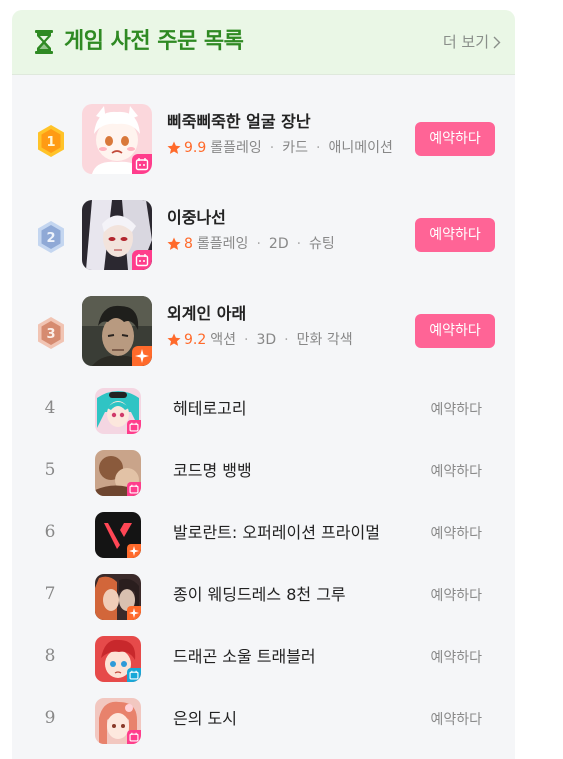 The width and height of the screenshot is (563, 759). Describe the element at coordinates (360, 148) in the screenshot. I see `genre-tag: 애니메이션` at that location.